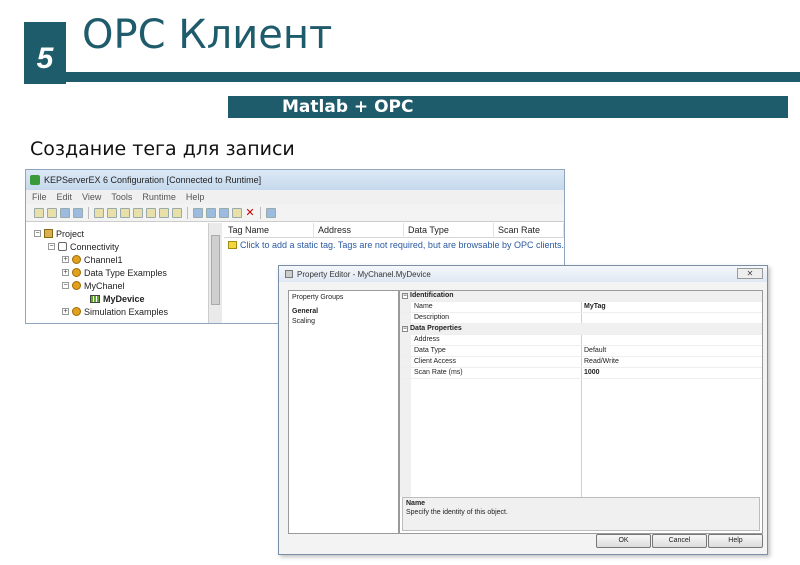 Image resolution: width=800 pixels, height=565 pixels. What do you see at coordinates (215, 270) in the screenshot?
I see `scrollbar-thumb` at bounding box center [215, 270].